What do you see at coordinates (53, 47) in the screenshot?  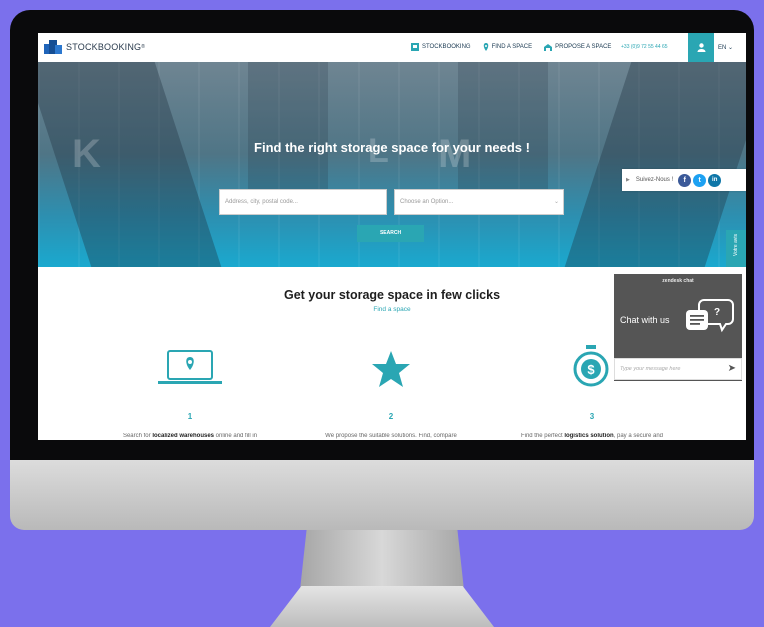 I see `logo-boxes-icon` at bounding box center [53, 47].